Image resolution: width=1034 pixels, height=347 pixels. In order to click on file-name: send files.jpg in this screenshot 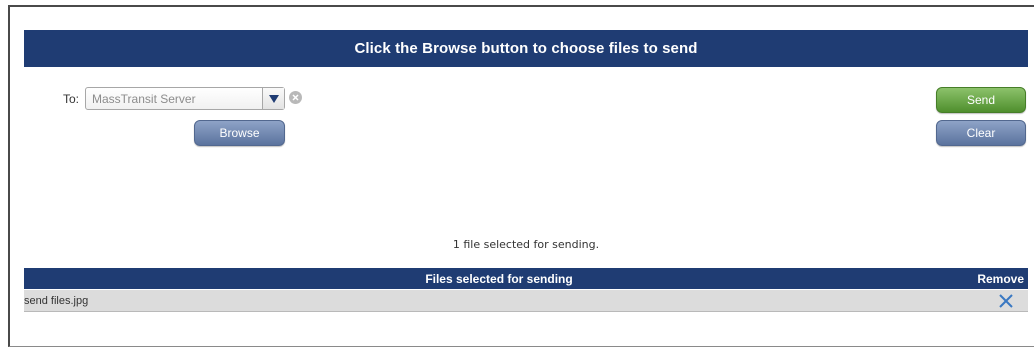, I will do `click(56, 301)`.